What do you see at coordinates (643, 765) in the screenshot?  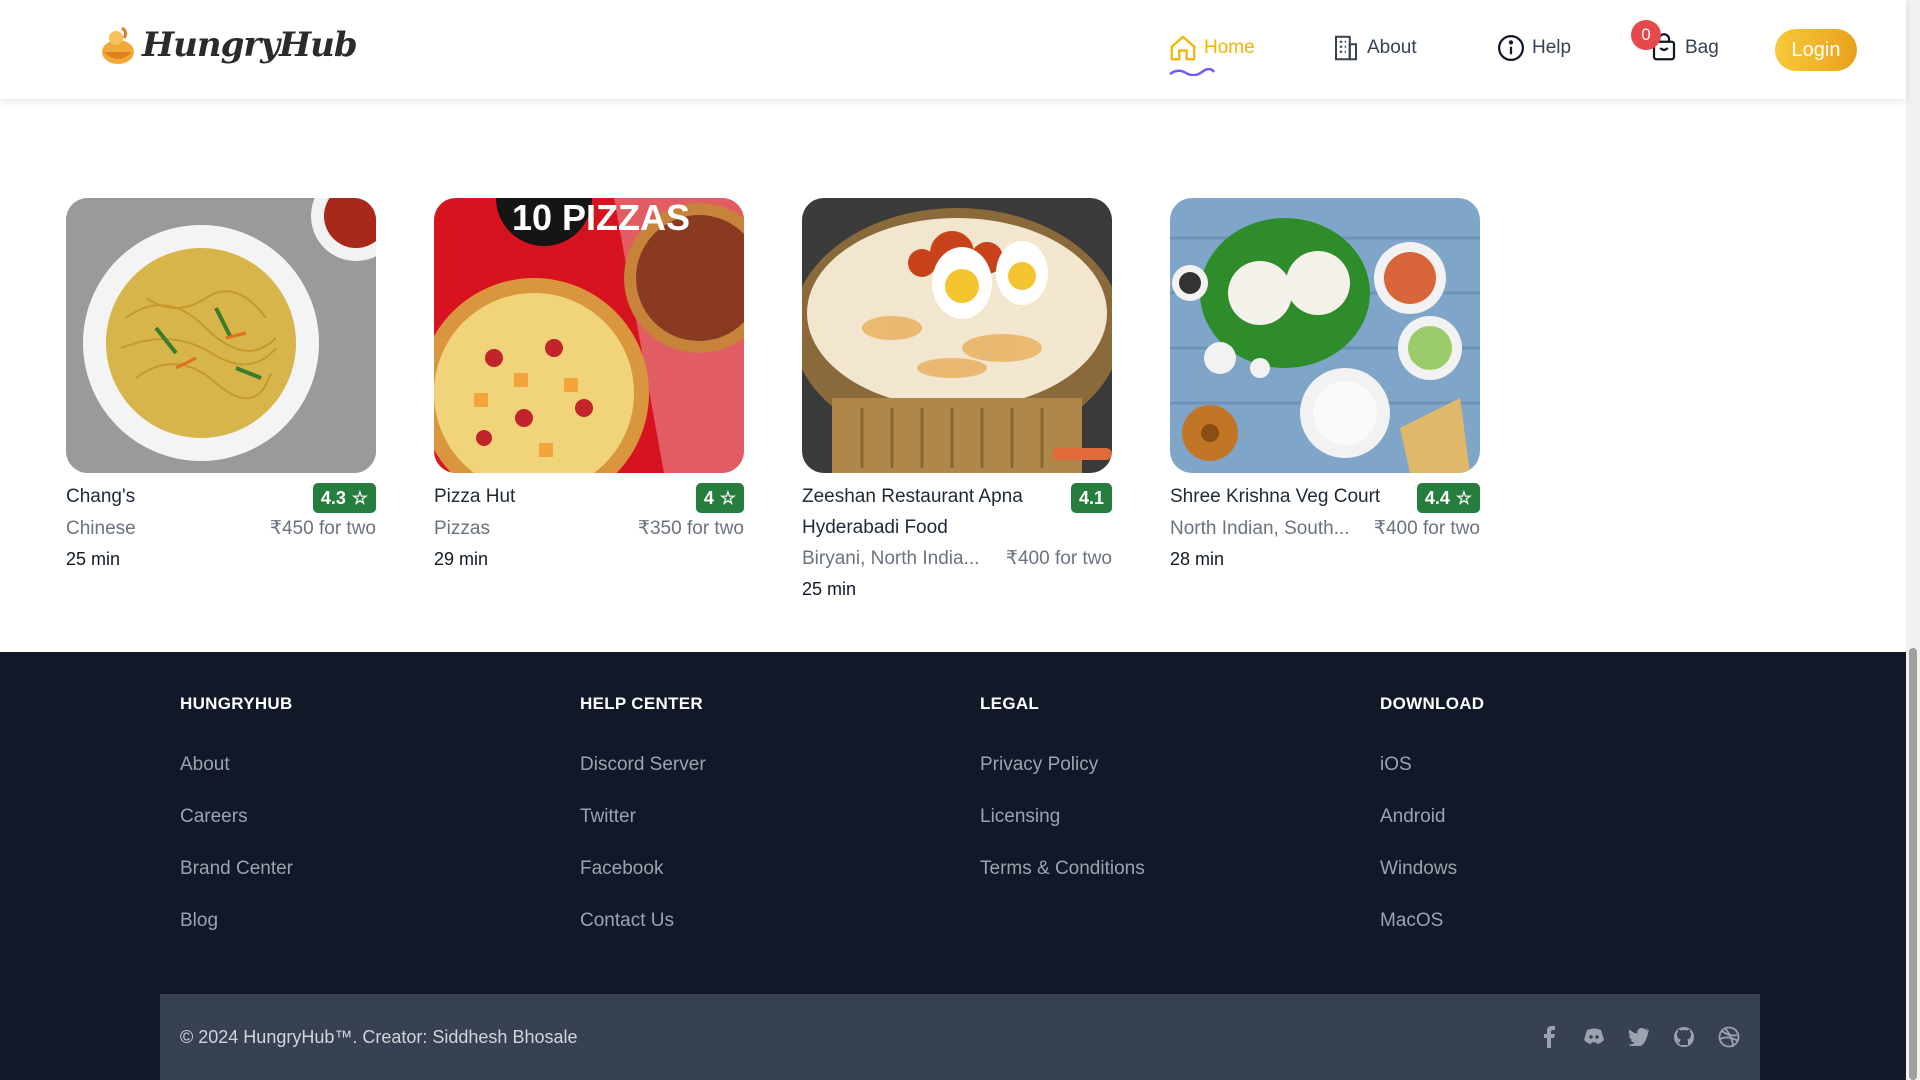 I see `footer-link-discord: Discord Server` at bounding box center [643, 765].